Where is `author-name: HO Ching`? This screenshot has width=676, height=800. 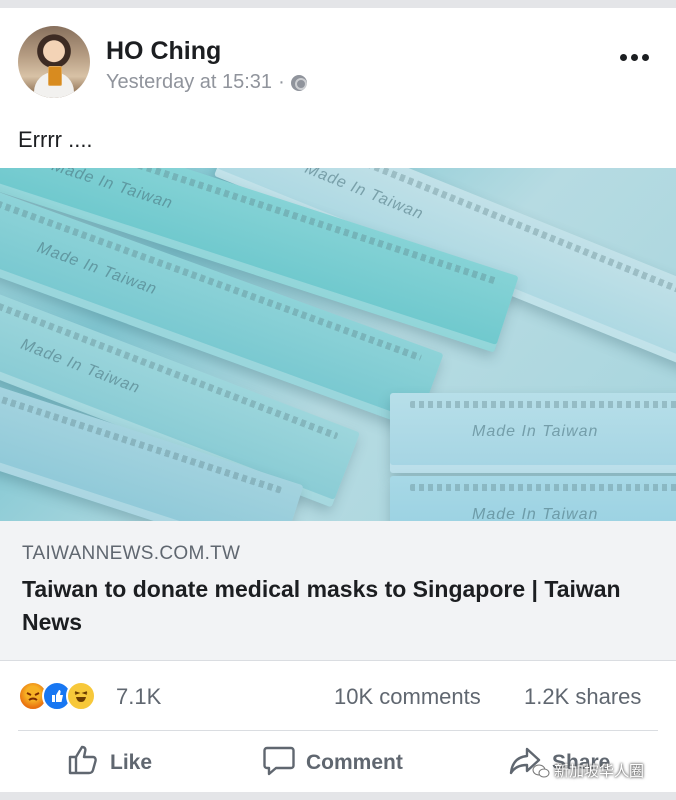
author-name: HO Ching is located at coordinates (163, 51).